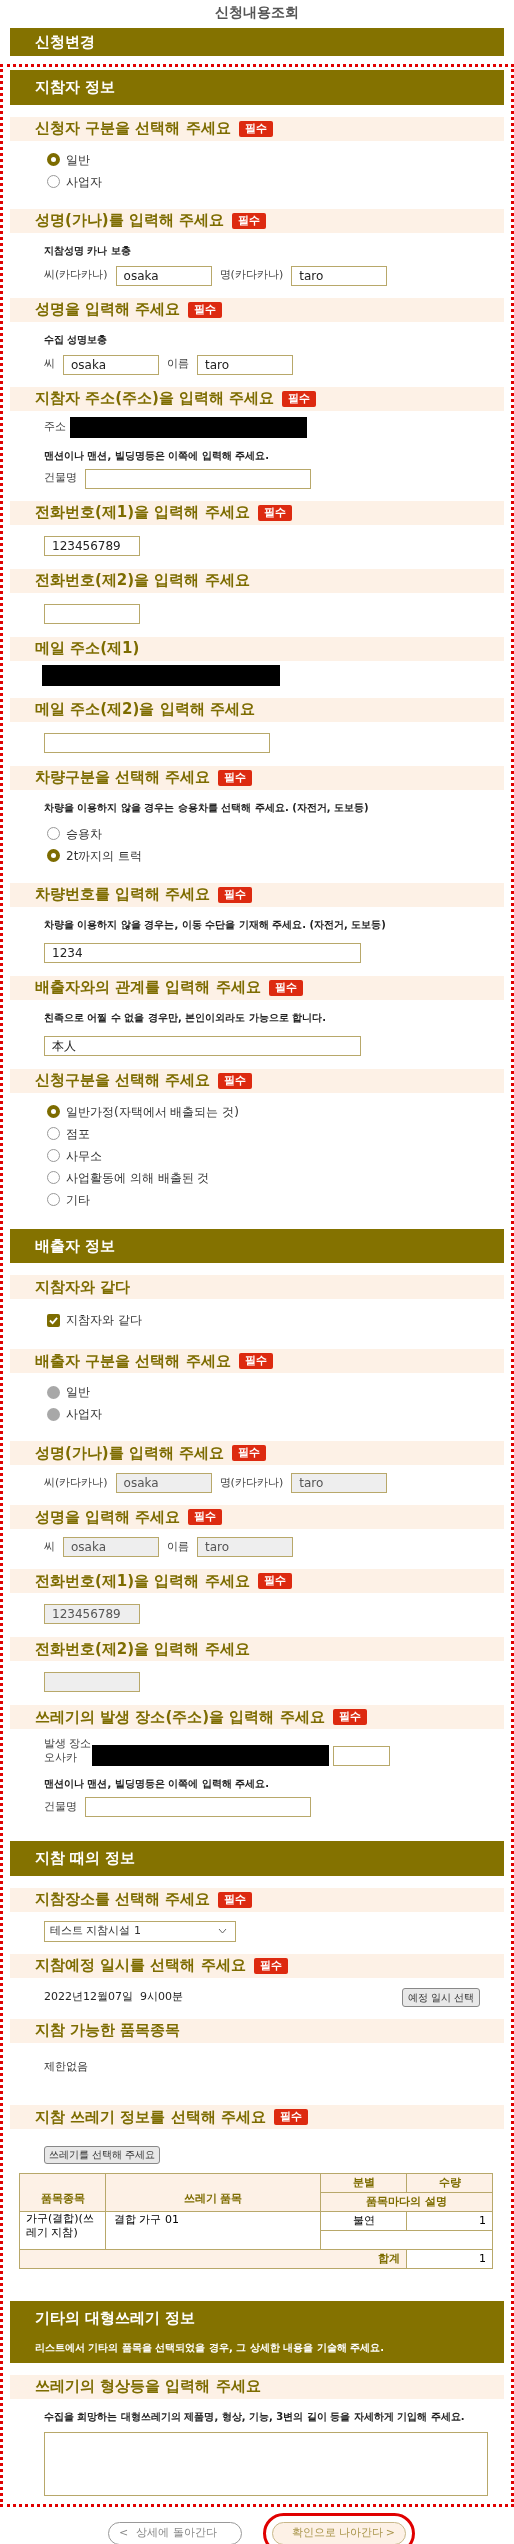 The image size is (514, 2544). Describe the element at coordinates (180, 1717) in the screenshot. I see `field-heading: 쓰레기의 발생 장소(주소)을 입력해 주세요` at that location.